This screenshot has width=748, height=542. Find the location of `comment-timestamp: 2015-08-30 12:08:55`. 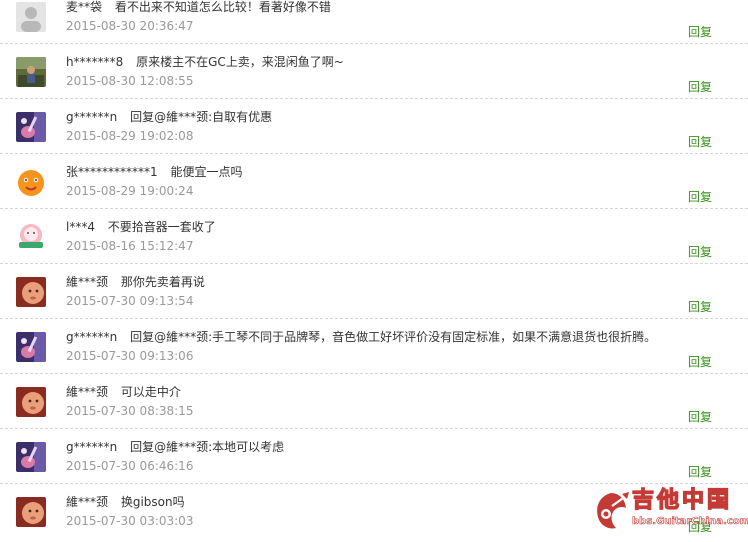

comment-timestamp: 2015-08-30 12:08:55 is located at coordinates (130, 81).